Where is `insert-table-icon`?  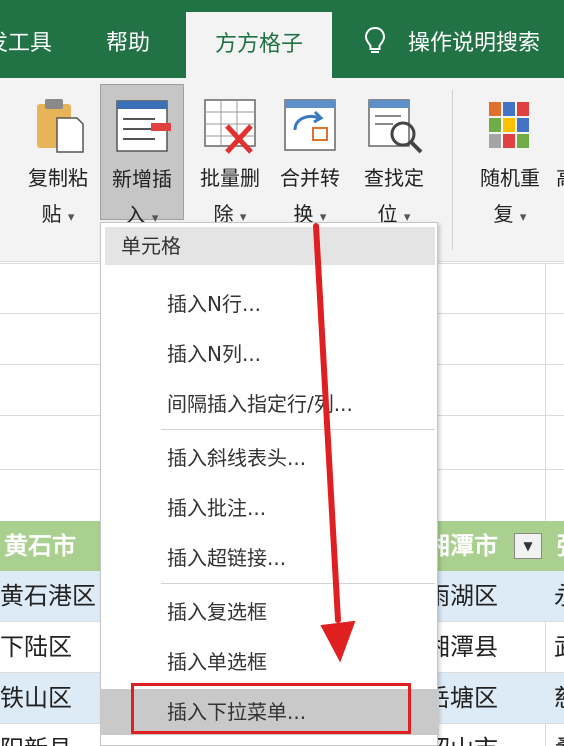
insert-table-icon is located at coordinates (143, 126).